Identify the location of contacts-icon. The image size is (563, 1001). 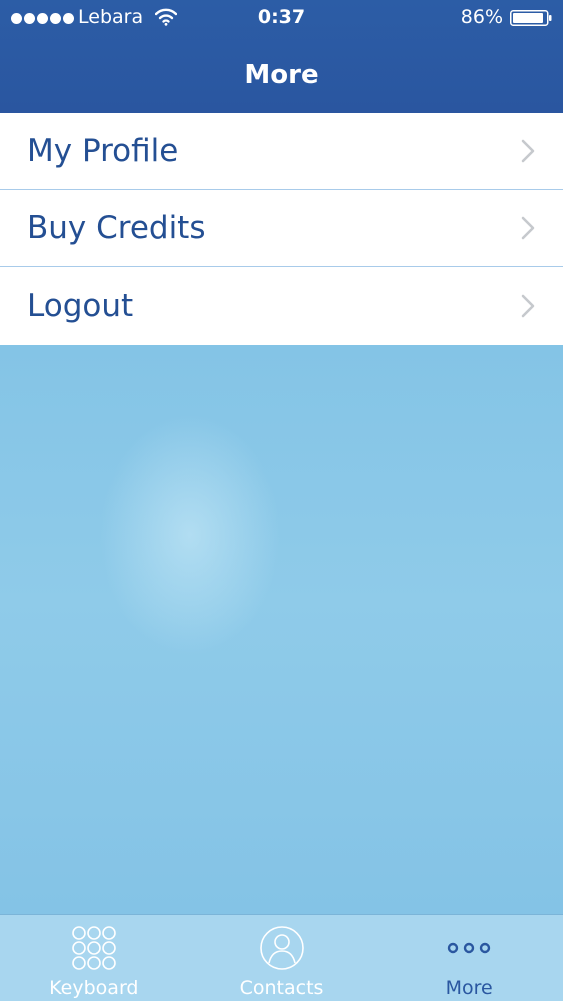
(281, 948).